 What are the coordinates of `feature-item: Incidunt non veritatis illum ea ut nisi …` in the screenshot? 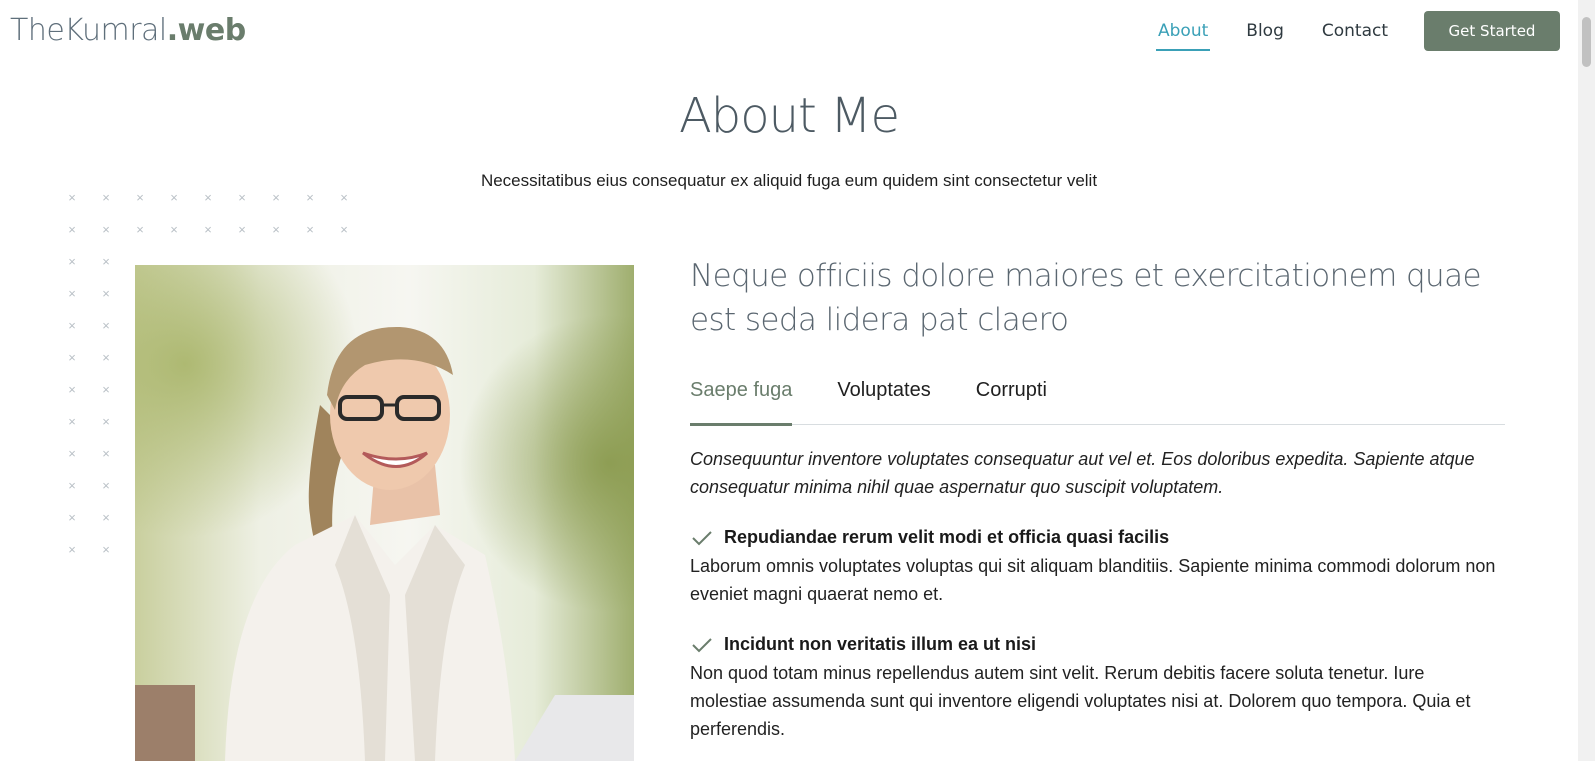 It's located at (1097, 688).